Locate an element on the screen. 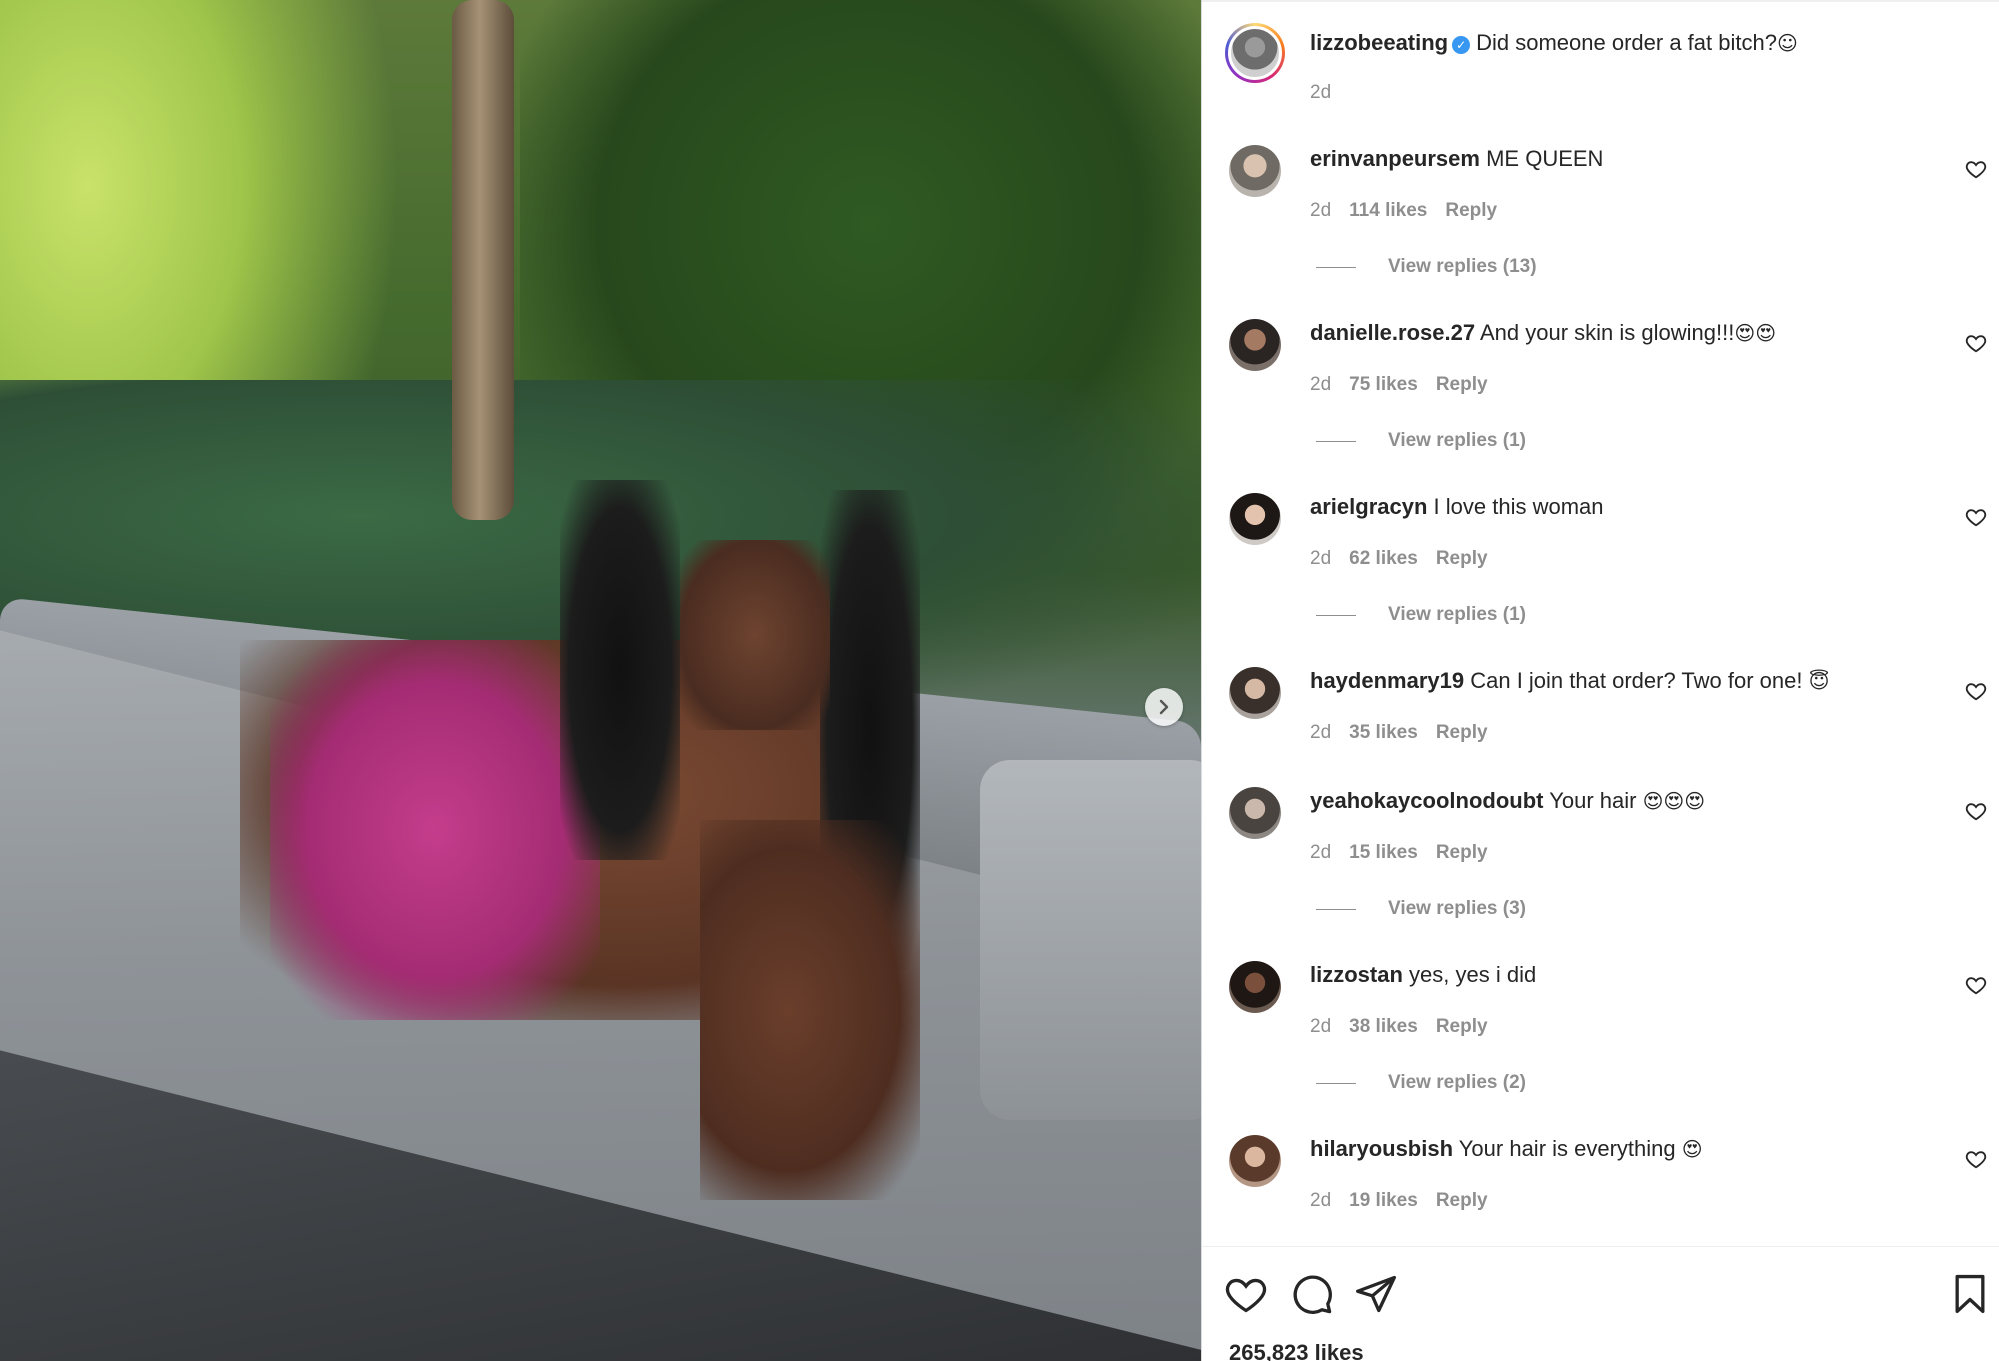 The image size is (1999, 1361). photo-tree-trunk is located at coordinates (483, 260).